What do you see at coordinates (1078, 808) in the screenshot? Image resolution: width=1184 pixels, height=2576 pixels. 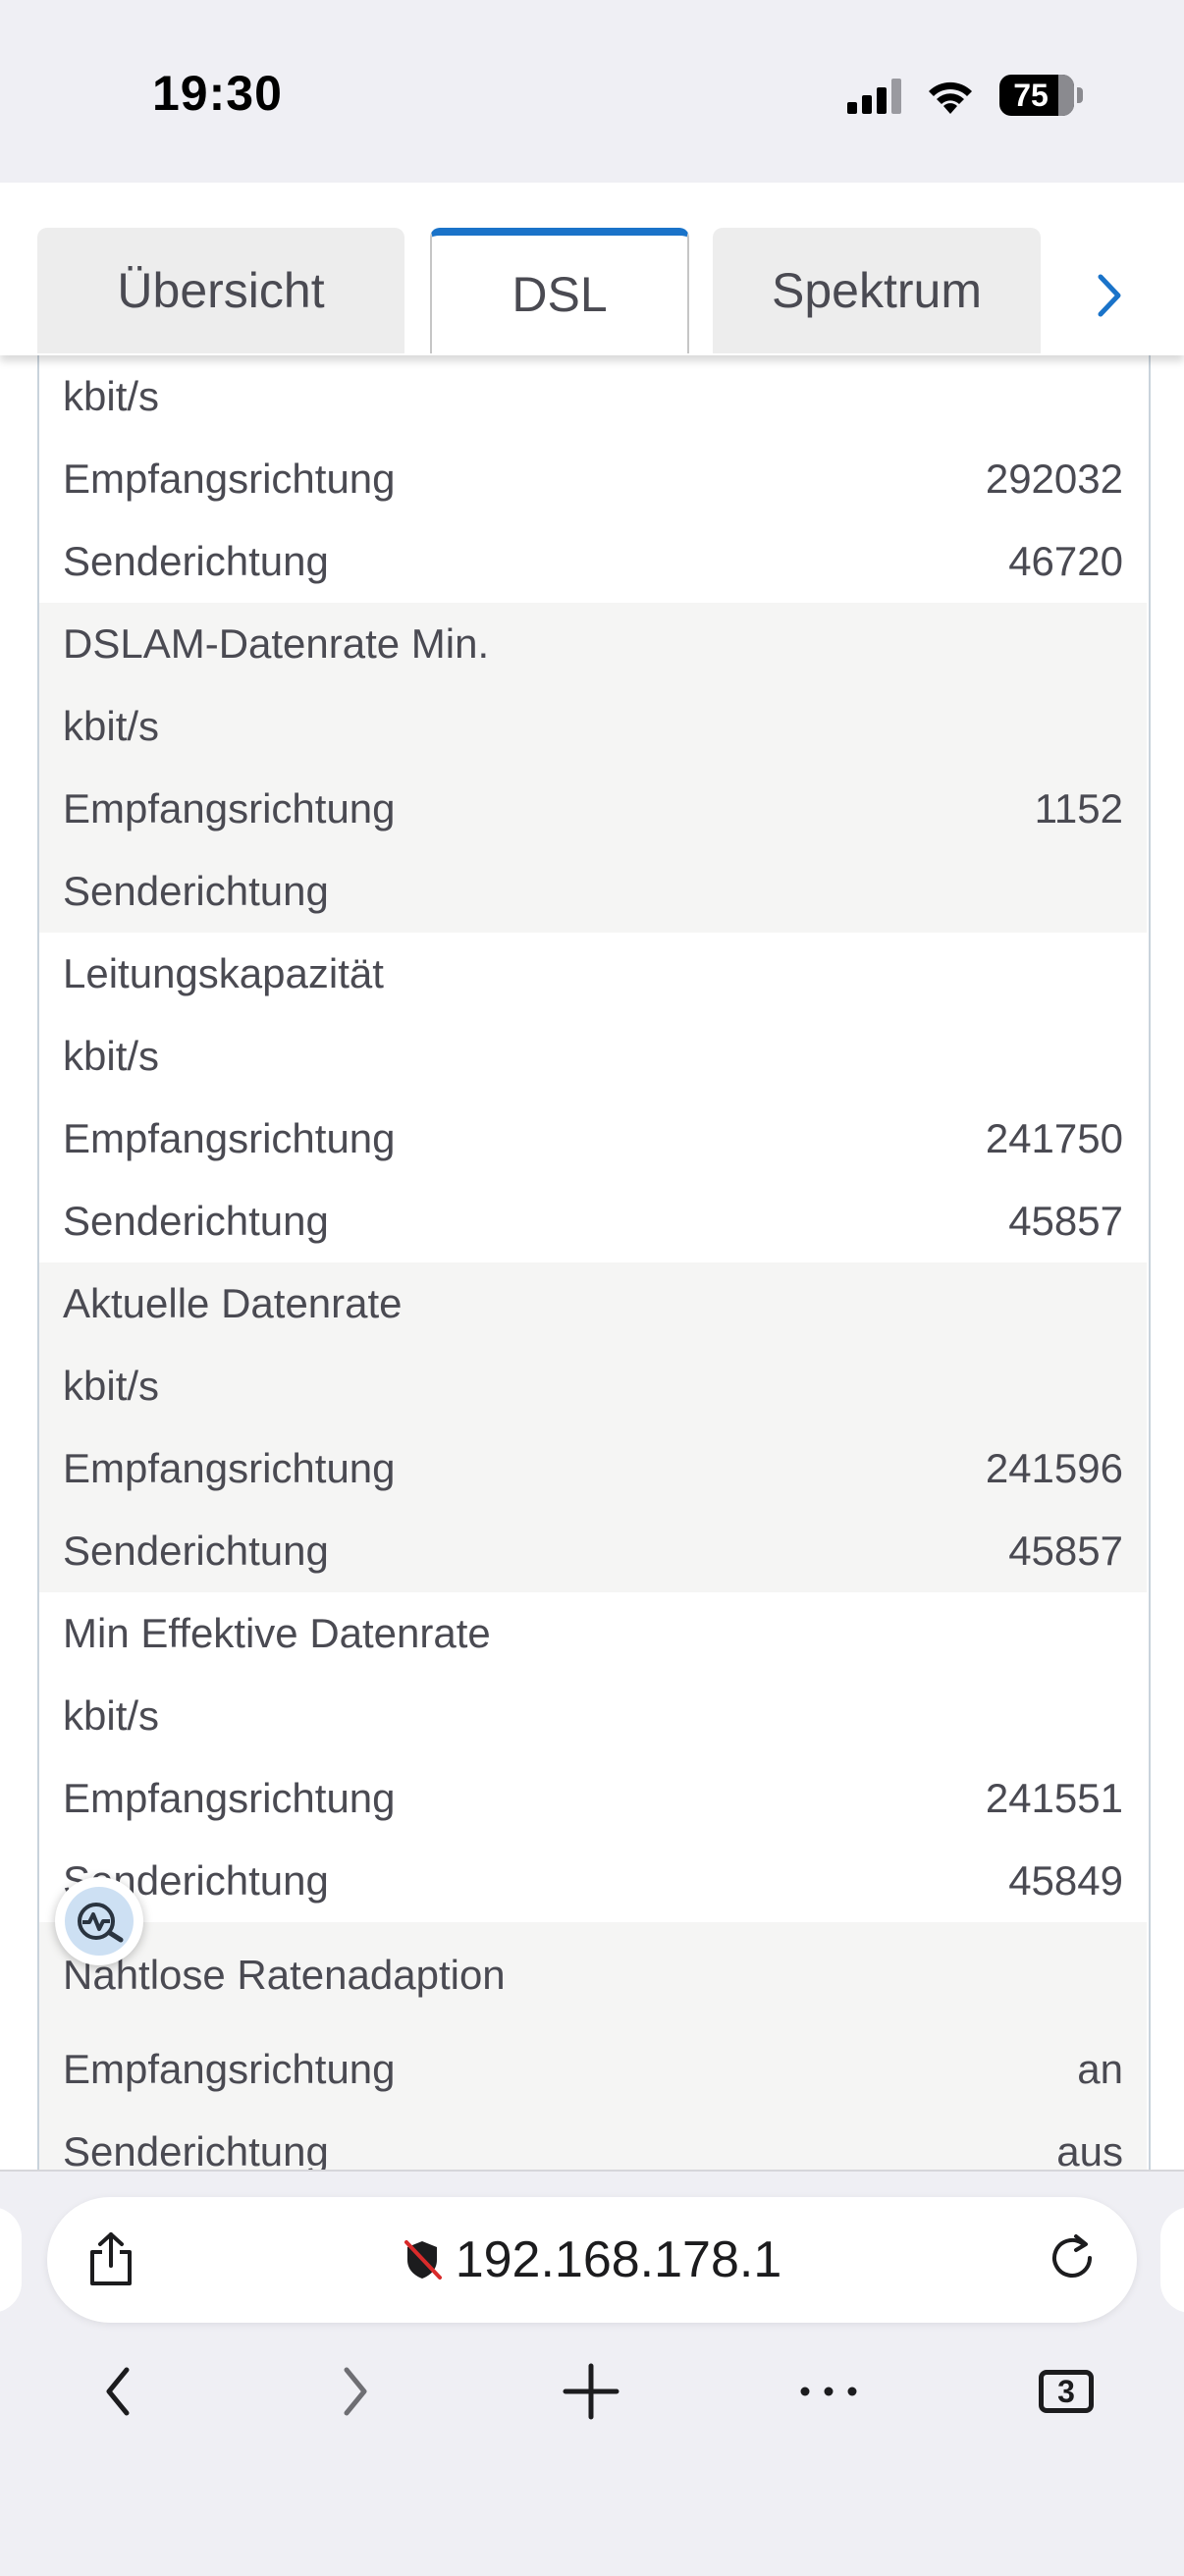 I see `row-value: 1152` at bounding box center [1078, 808].